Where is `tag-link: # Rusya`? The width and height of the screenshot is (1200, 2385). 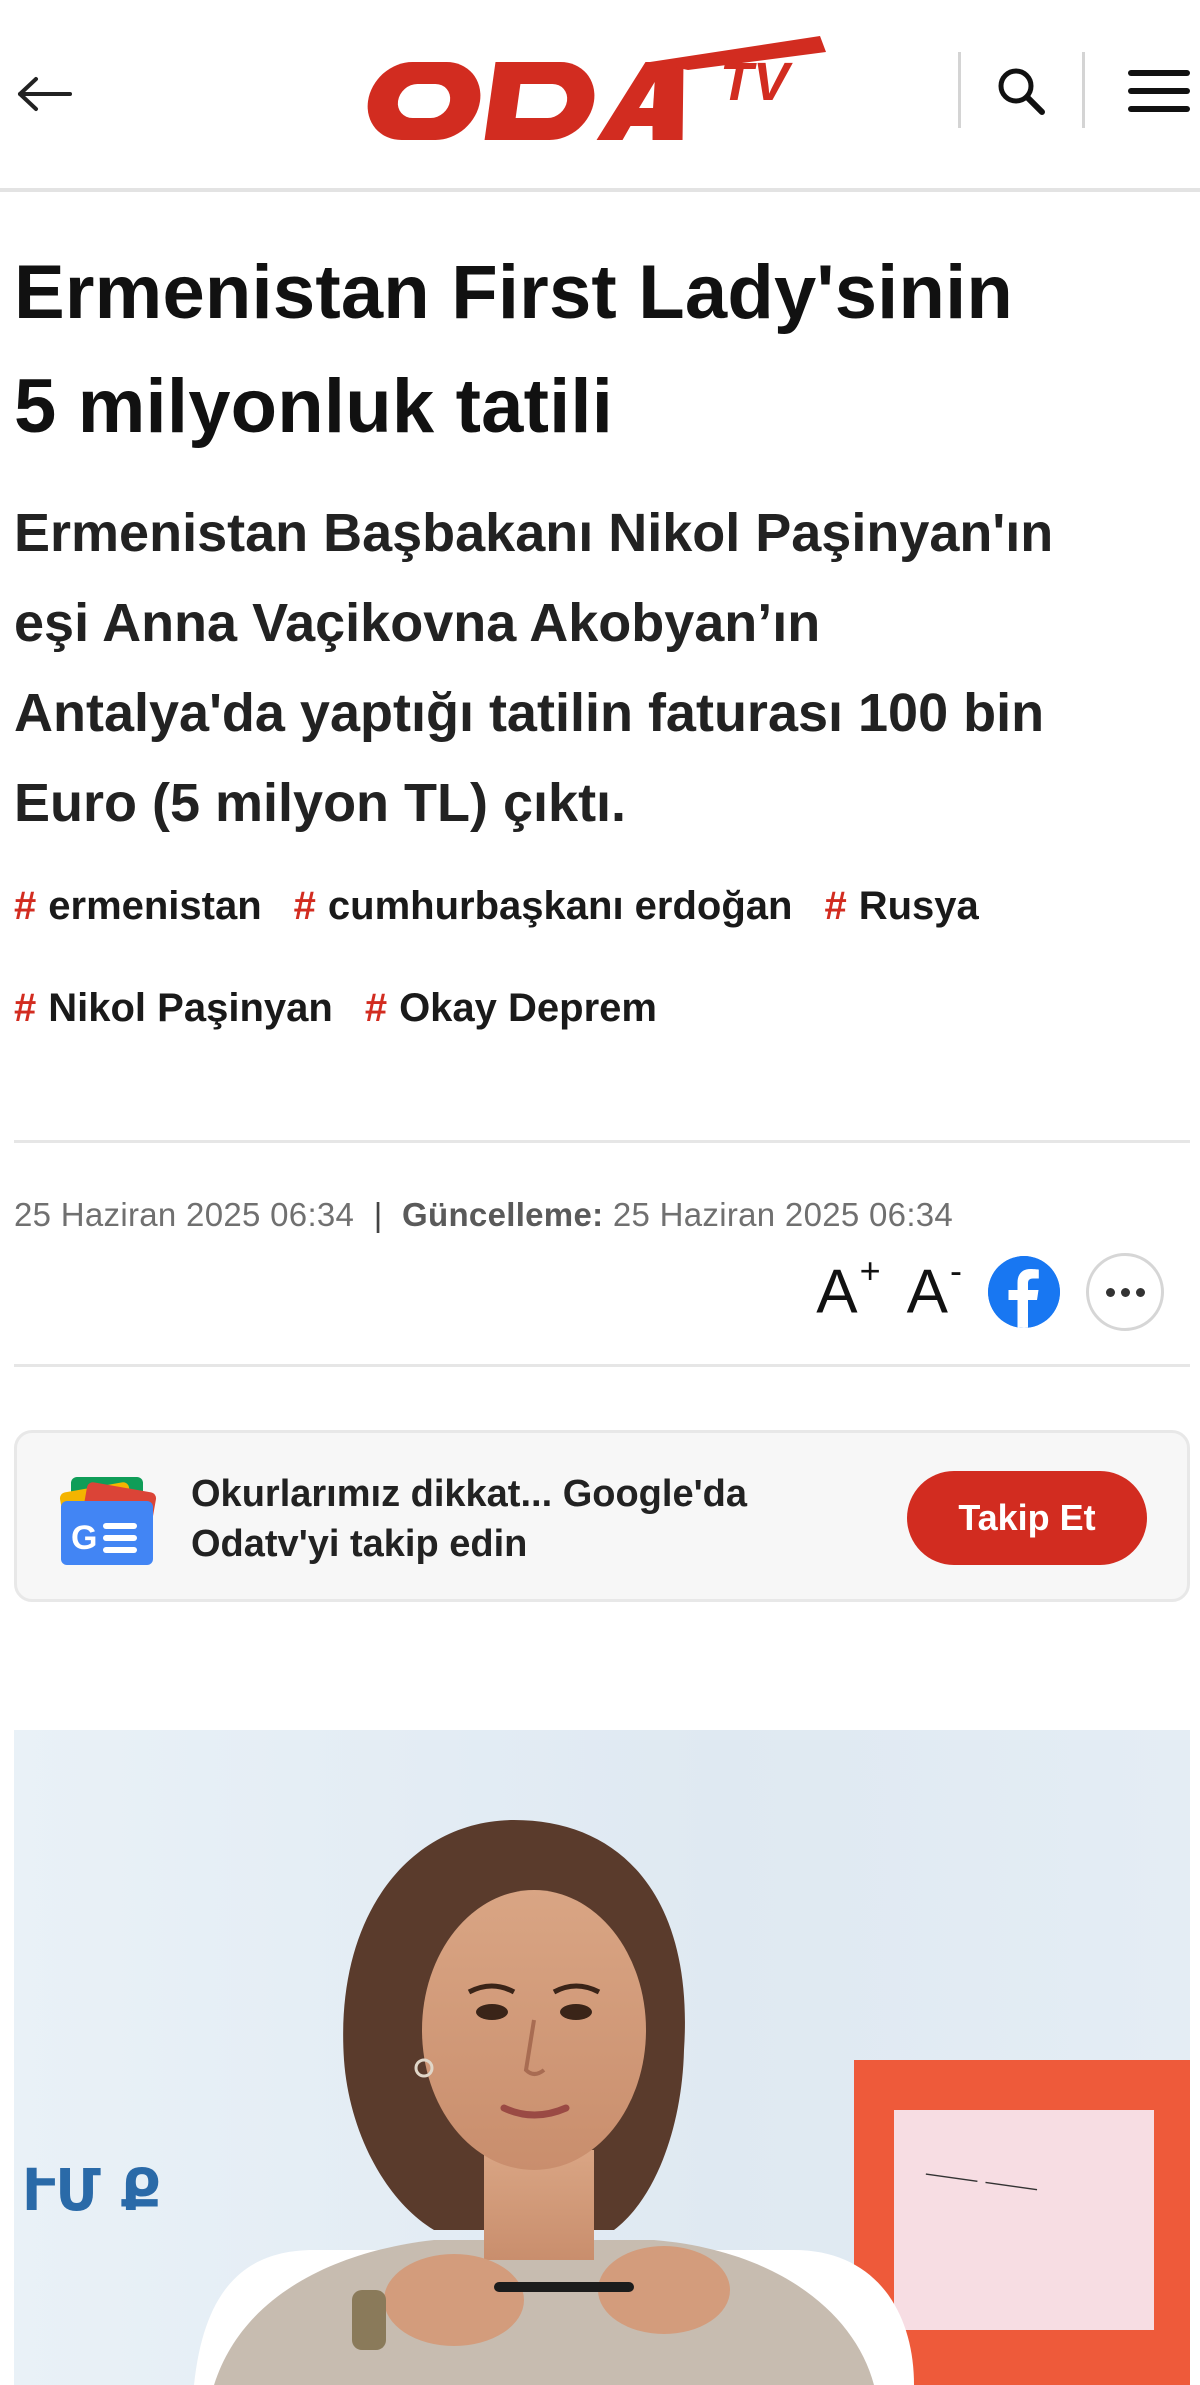 tag-link: # Rusya is located at coordinates (901, 906).